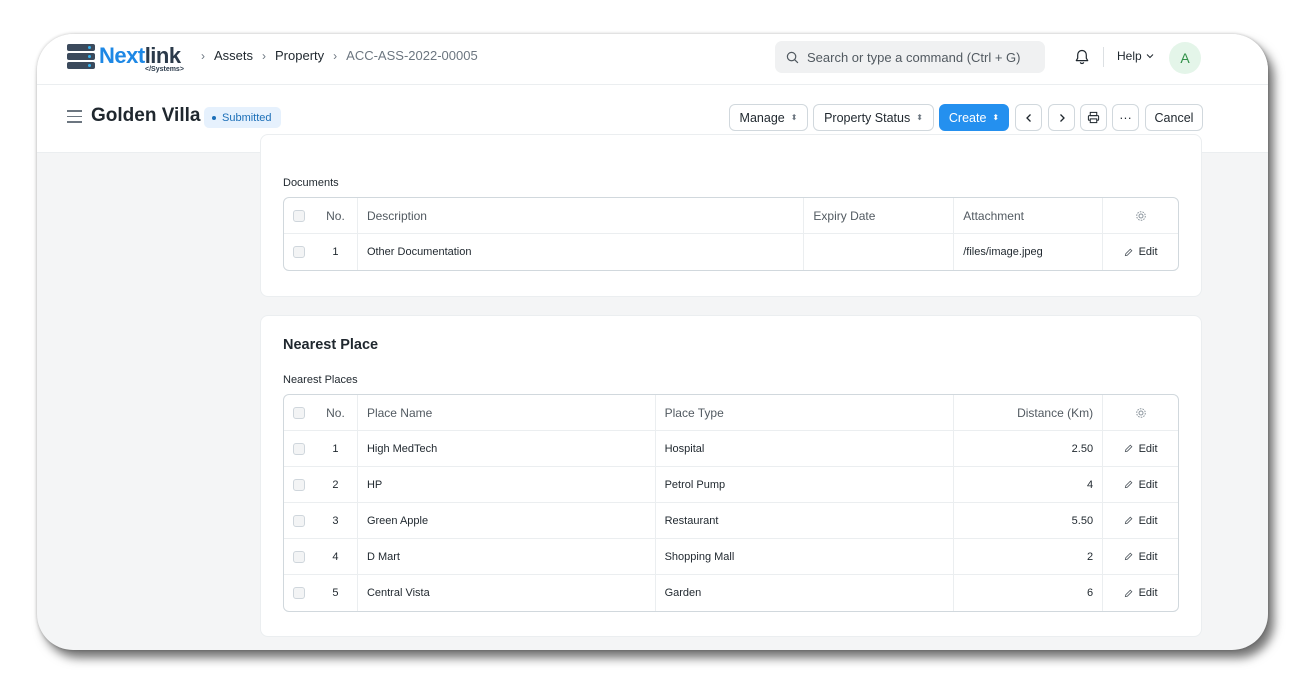 This screenshot has width=1306, height=685. I want to click on nav-divider, so click(1103, 57).